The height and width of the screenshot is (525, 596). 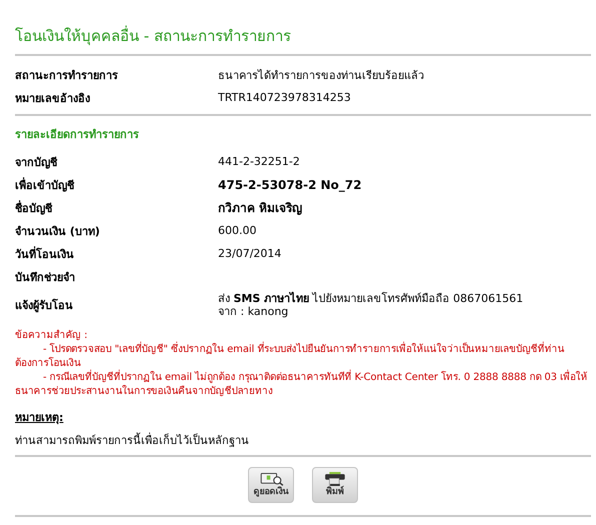 What do you see at coordinates (51, 336) in the screenshot?
I see `notice-heading: ข้อความสำคัญ :` at bounding box center [51, 336].